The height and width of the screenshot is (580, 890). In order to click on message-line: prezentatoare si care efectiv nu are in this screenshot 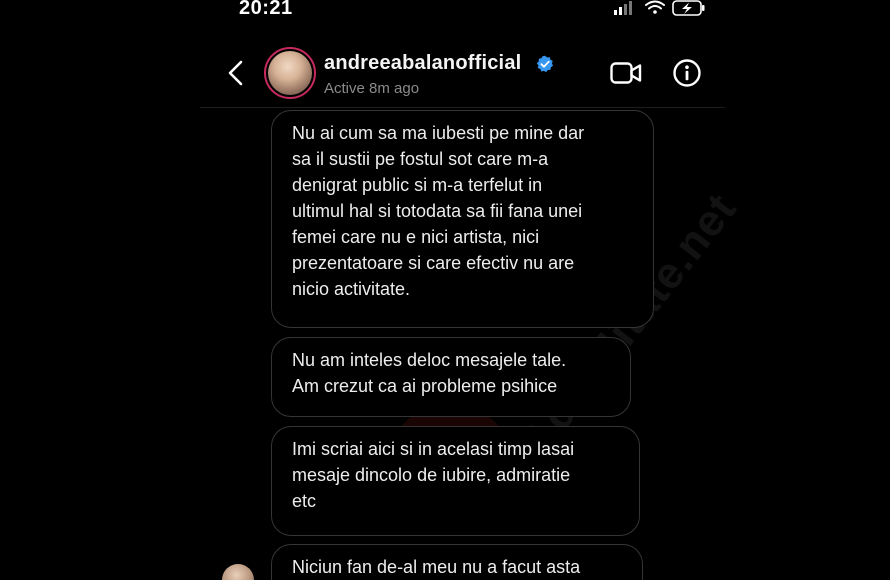, I will do `click(433, 263)`.